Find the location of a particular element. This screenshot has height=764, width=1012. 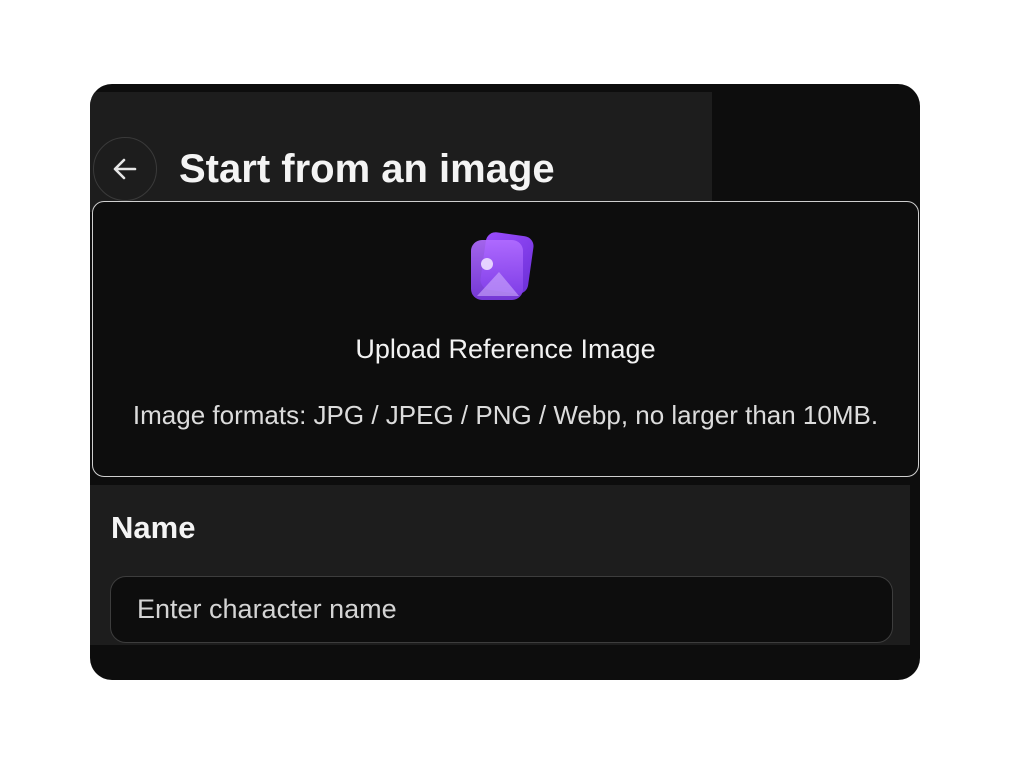

image-stack-icon is located at coordinates (502, 266).